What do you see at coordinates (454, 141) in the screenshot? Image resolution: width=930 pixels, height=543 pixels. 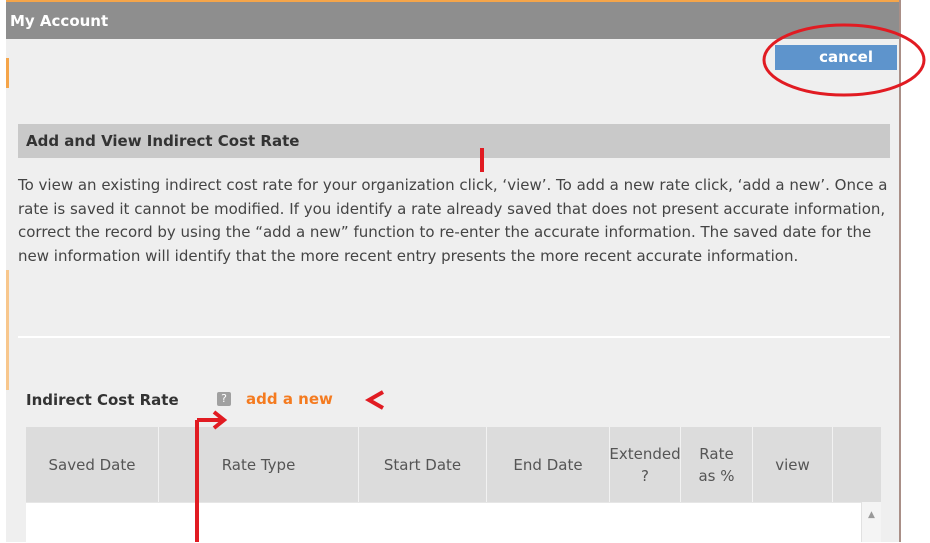 I see `section-heading: Add and View Indirect Cost Rate` at bounding box center [454, 141].